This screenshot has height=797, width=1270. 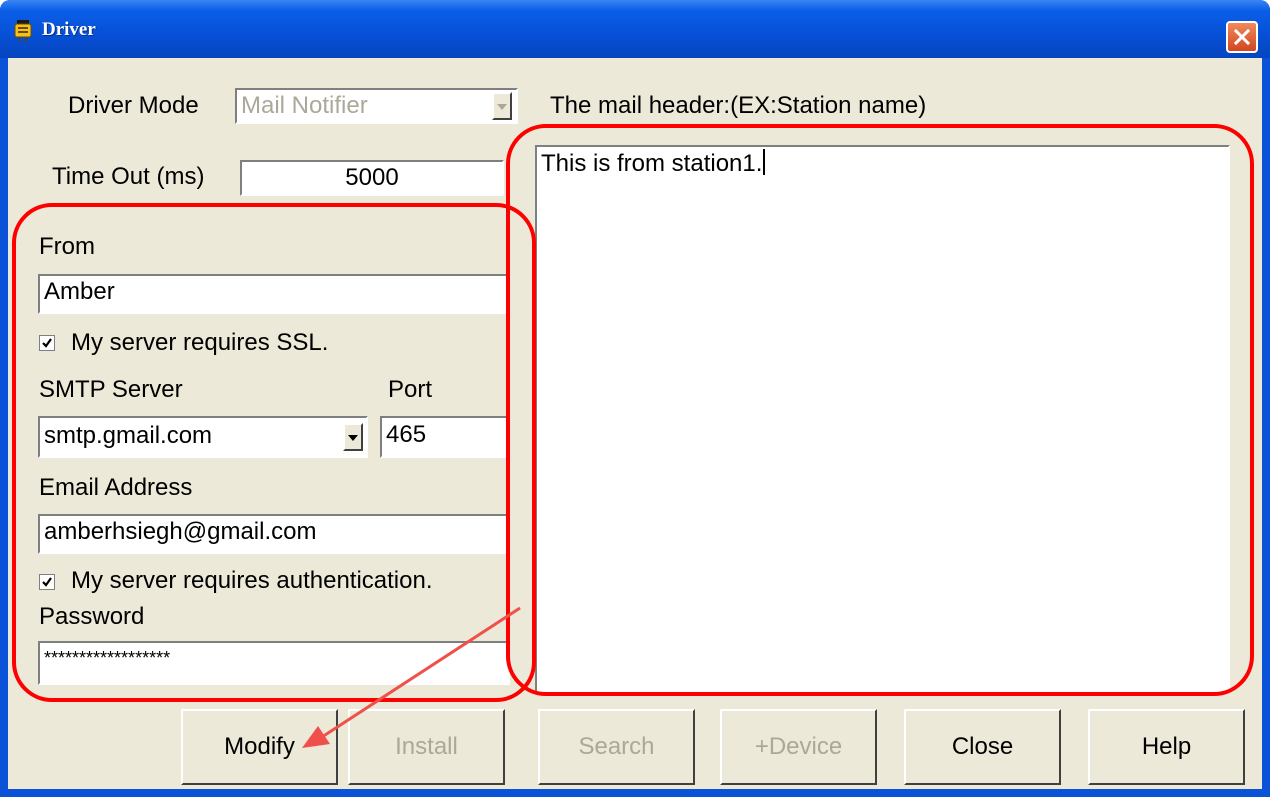 What do you see at coordinates (111, 389) in the screenshot?
I see `smtp-server-label: SMTP Server` at bounding box center [111, 389].